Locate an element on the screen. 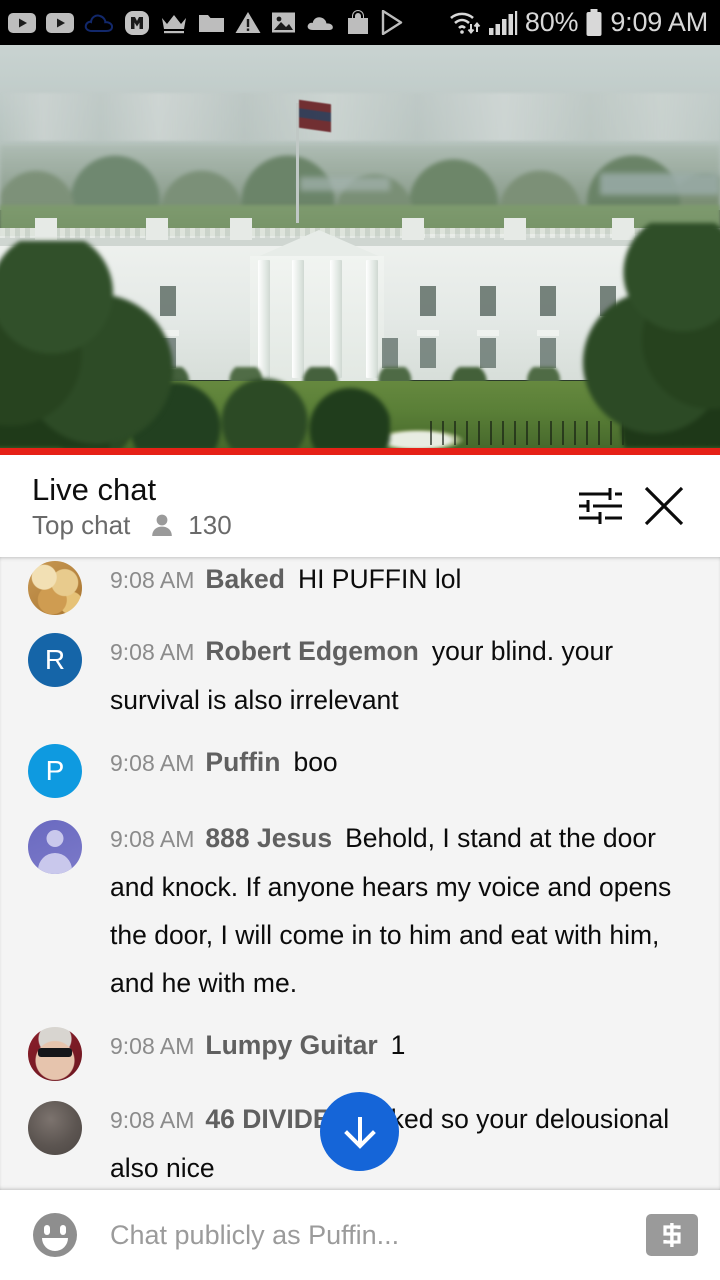 The width and height of the screenshot is (720, 1280). m-badge-icon is located at coordinates (137, 22).